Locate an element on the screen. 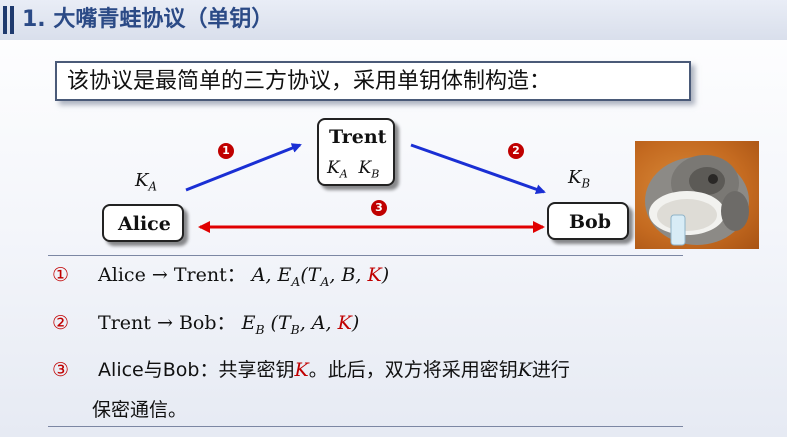  step-3: ③ Alice与Bob：共享密钥K。此后，双方将采用密钥K进行 is located at coordinates (311, 370).